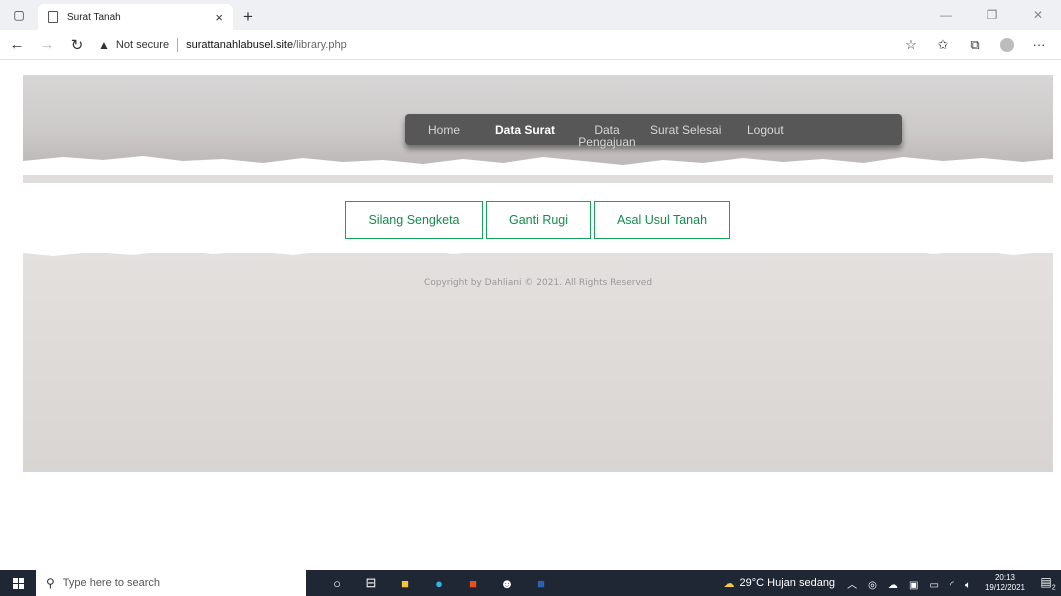 Image resolution: width=1061 pixels, height=596 pixels. Describe the element at coordinates (530, 15) in the screenshot. I see `tab-strip: ▢ Surat Tanah × + — ❐ ✕` at that location.